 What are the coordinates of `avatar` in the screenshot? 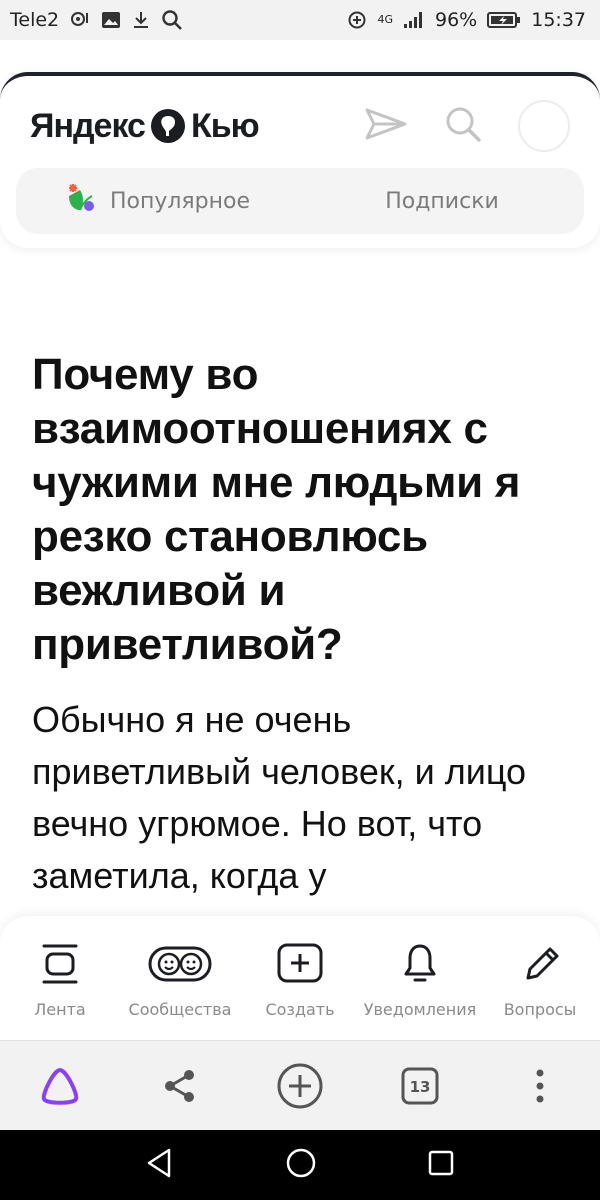 It's located at (544, 126).